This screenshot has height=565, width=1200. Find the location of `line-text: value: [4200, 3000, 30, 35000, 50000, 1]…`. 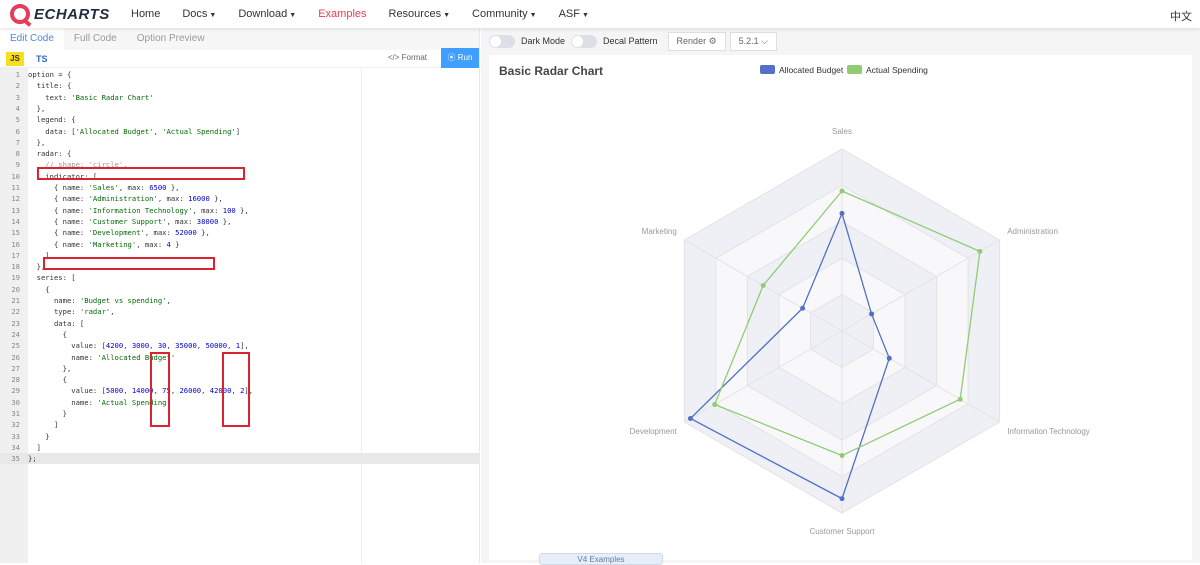

line-text: value: [4200, 3000, 30, 35000, 50000, 1]… is located at coordinates (138, 346).